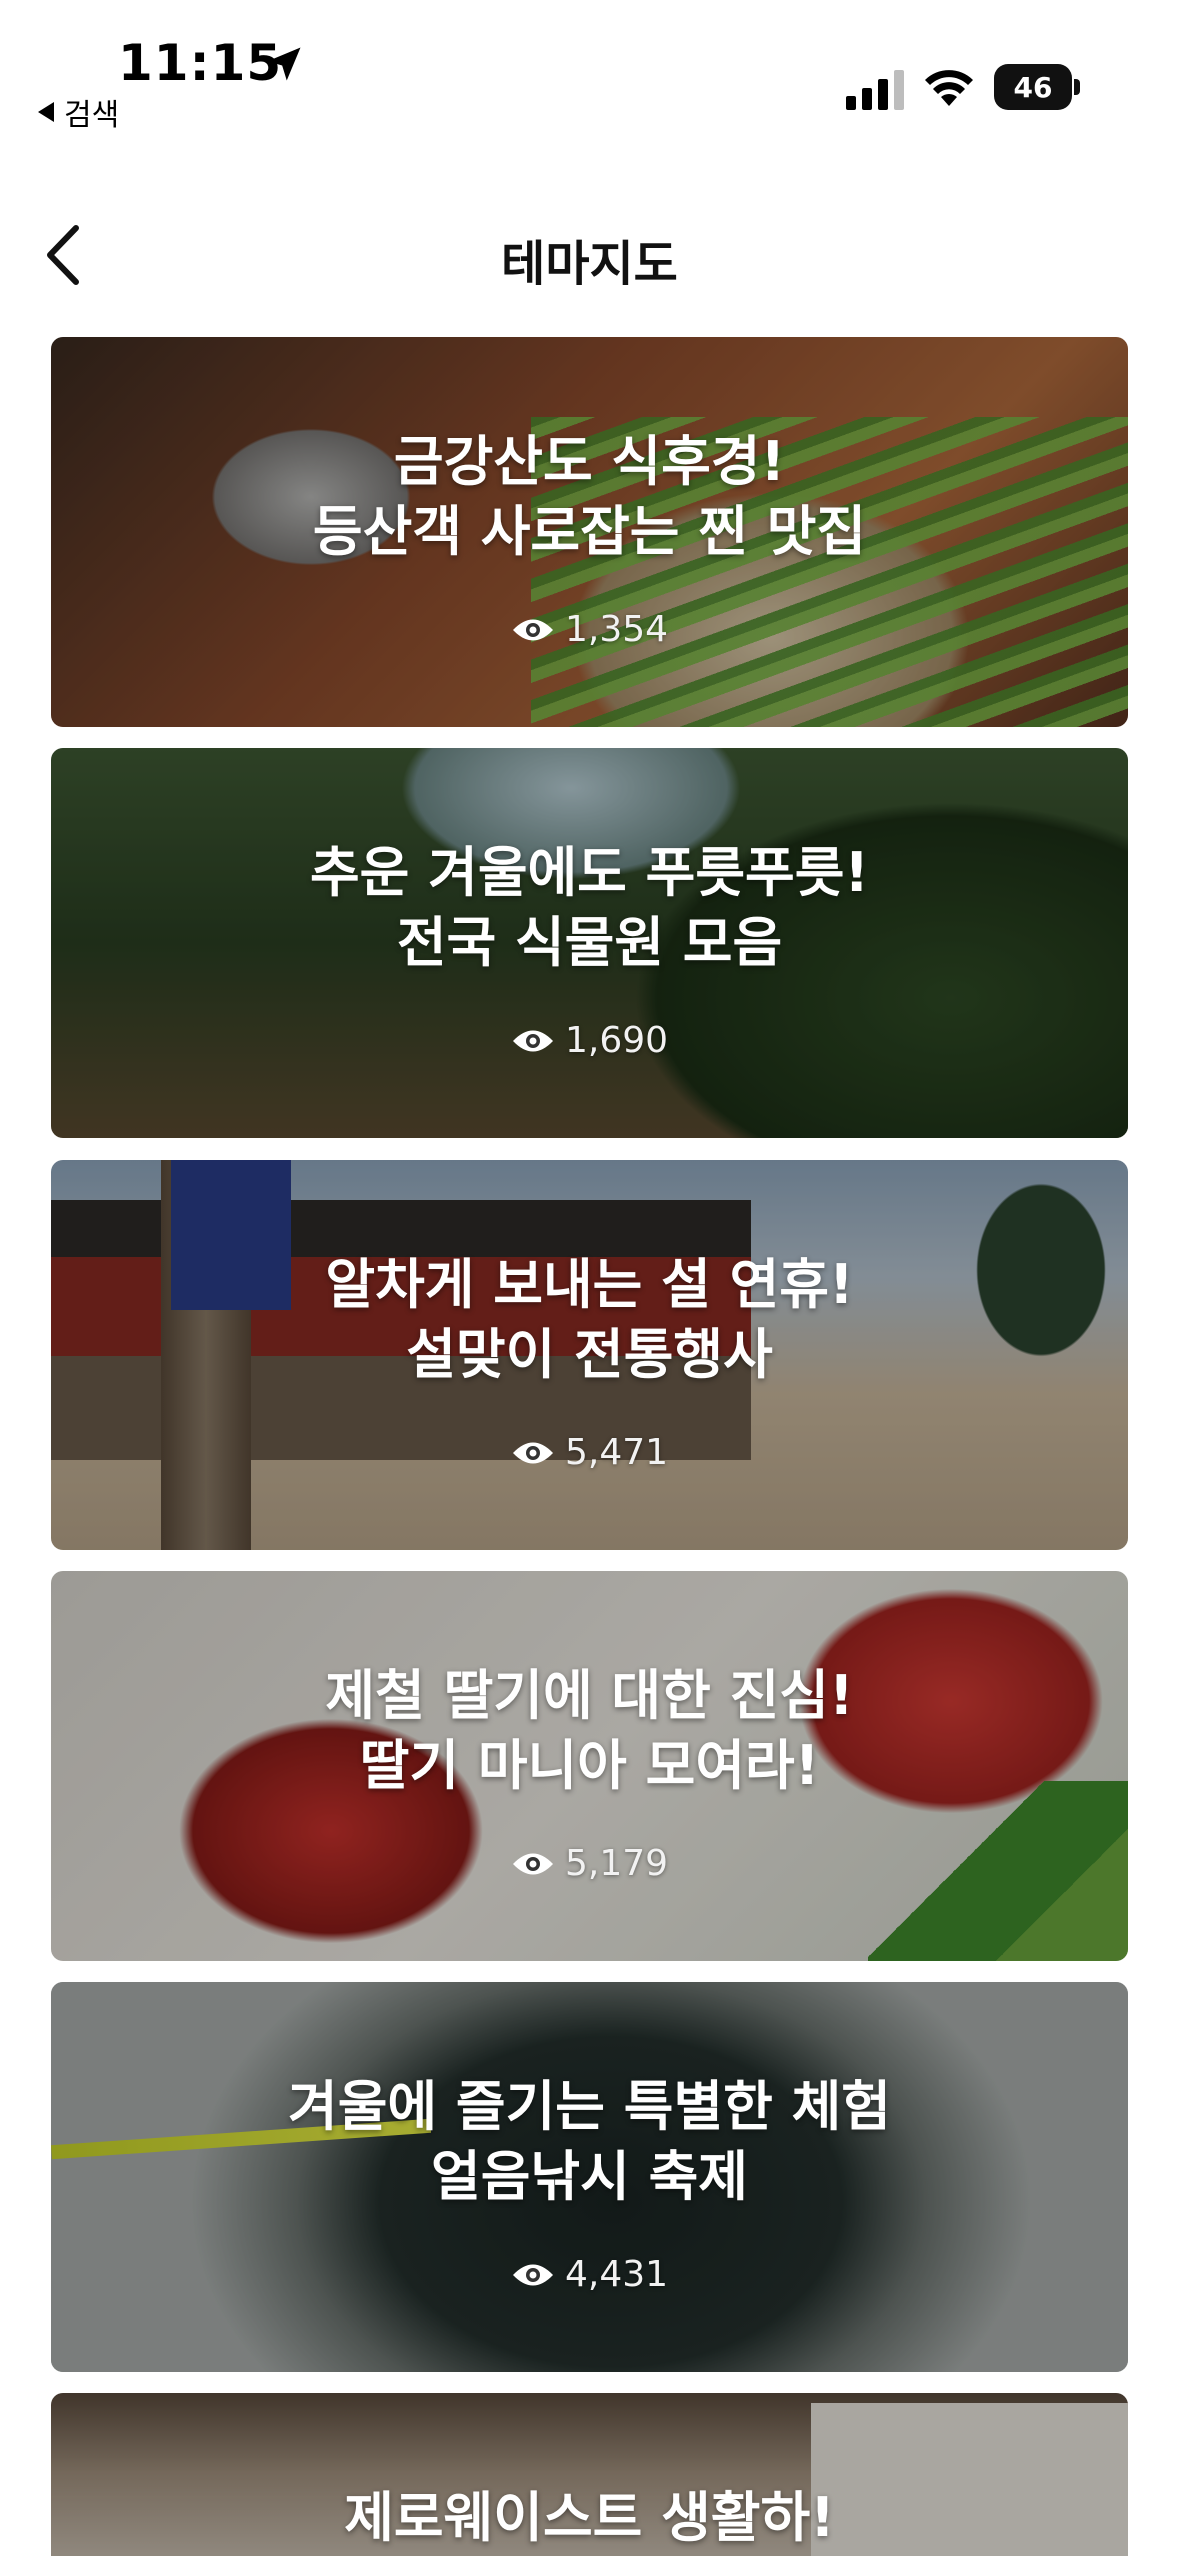 Image resolution: width=1179 pixels, height=2556 pixels. I want to click on cellular-signal-icon, so click(875, 90).